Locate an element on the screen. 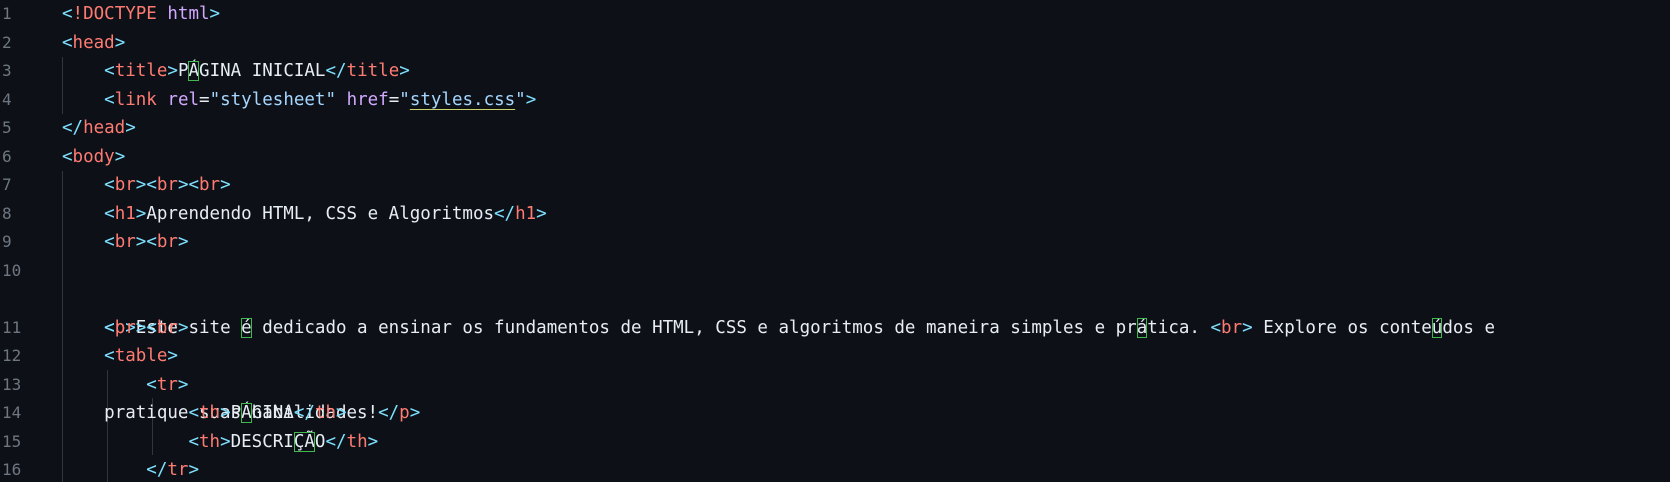 The width and height of the screenshot is (1670, 482). code-line: 11 <br><br> is located at coordinates (835, 328).